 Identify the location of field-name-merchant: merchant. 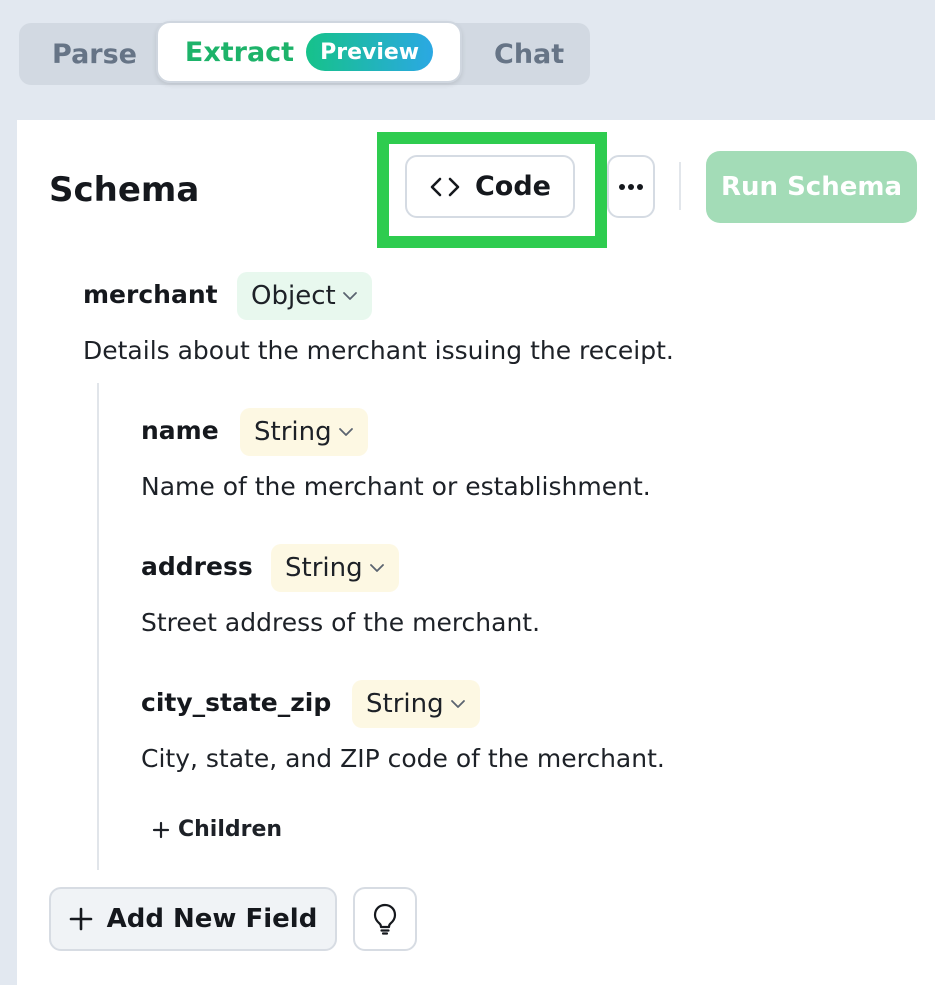
(150, 294).